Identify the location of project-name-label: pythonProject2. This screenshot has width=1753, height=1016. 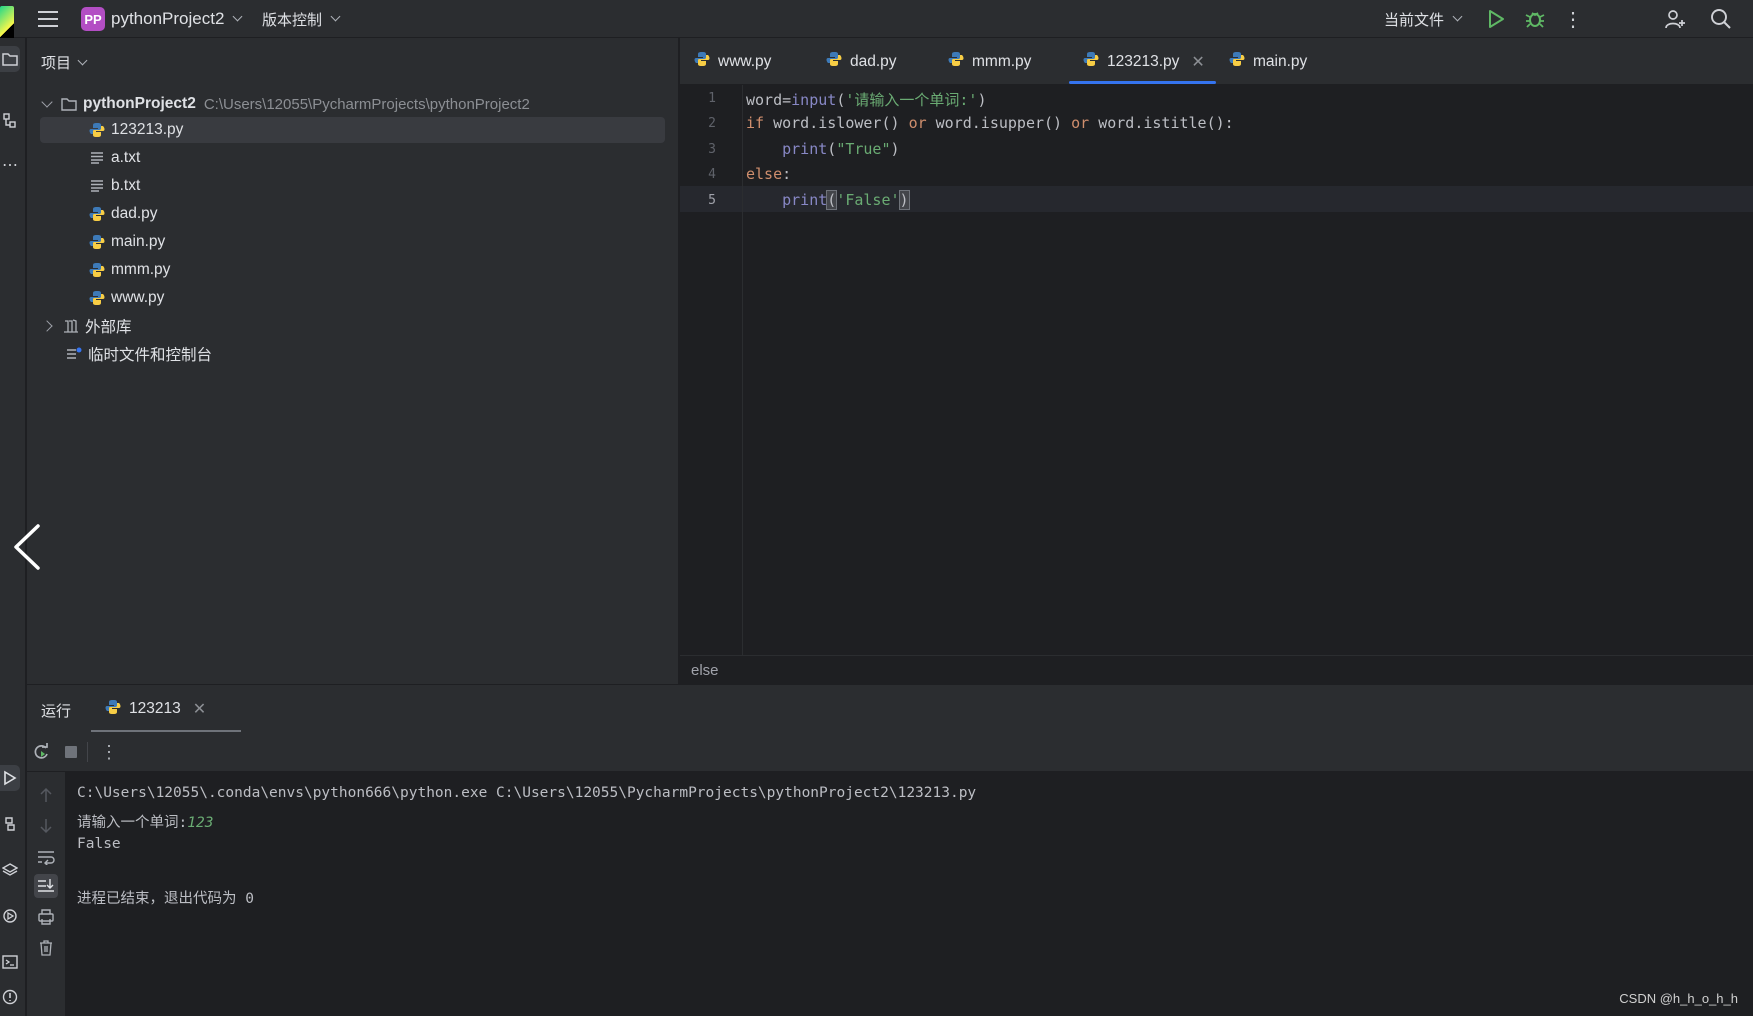
(168, 18).